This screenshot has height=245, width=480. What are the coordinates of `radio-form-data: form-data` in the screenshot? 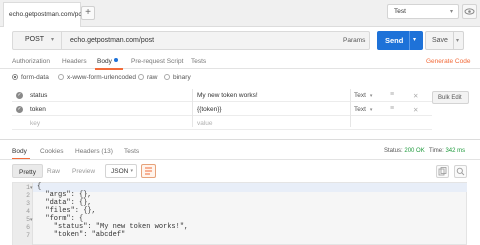 It's located at (30, 77).